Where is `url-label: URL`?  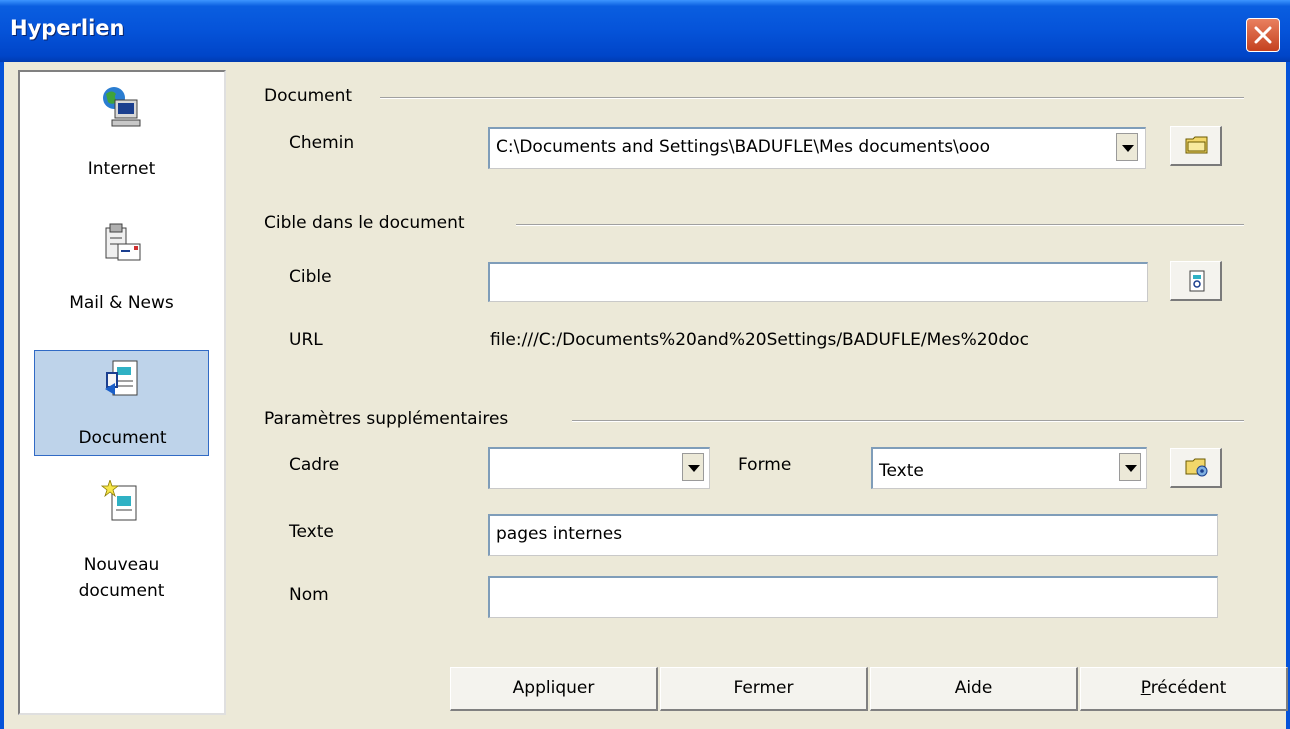
url-label: URL is located at coordinates (306, 340).